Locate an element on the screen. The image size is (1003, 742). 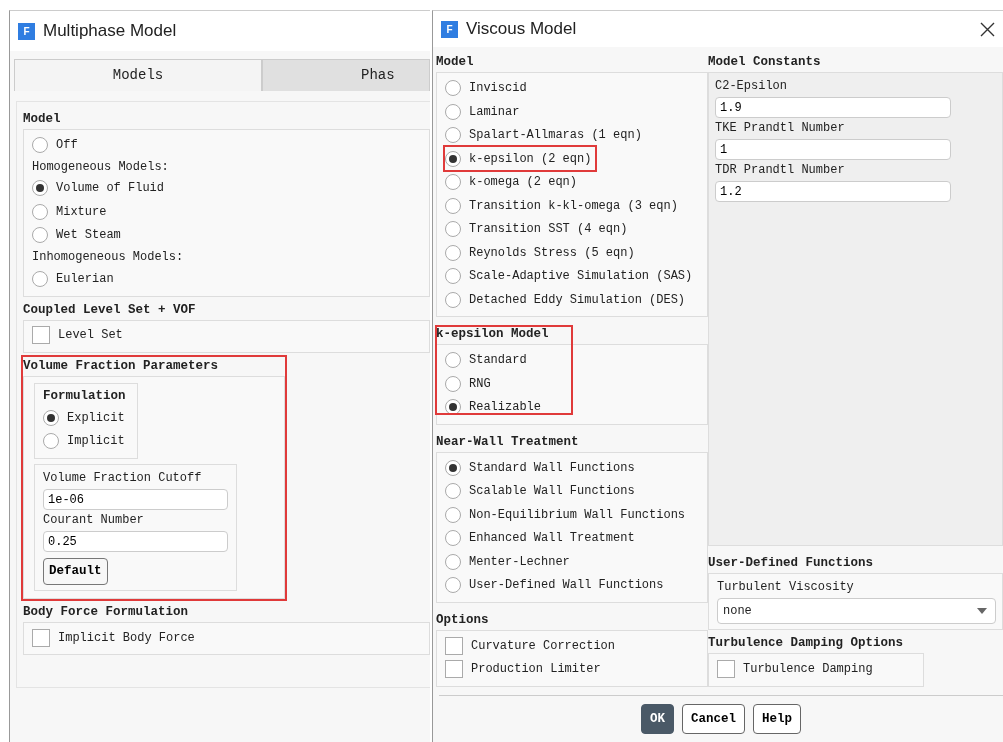
input-field: 0.25 is located at coordinates (135, 541).